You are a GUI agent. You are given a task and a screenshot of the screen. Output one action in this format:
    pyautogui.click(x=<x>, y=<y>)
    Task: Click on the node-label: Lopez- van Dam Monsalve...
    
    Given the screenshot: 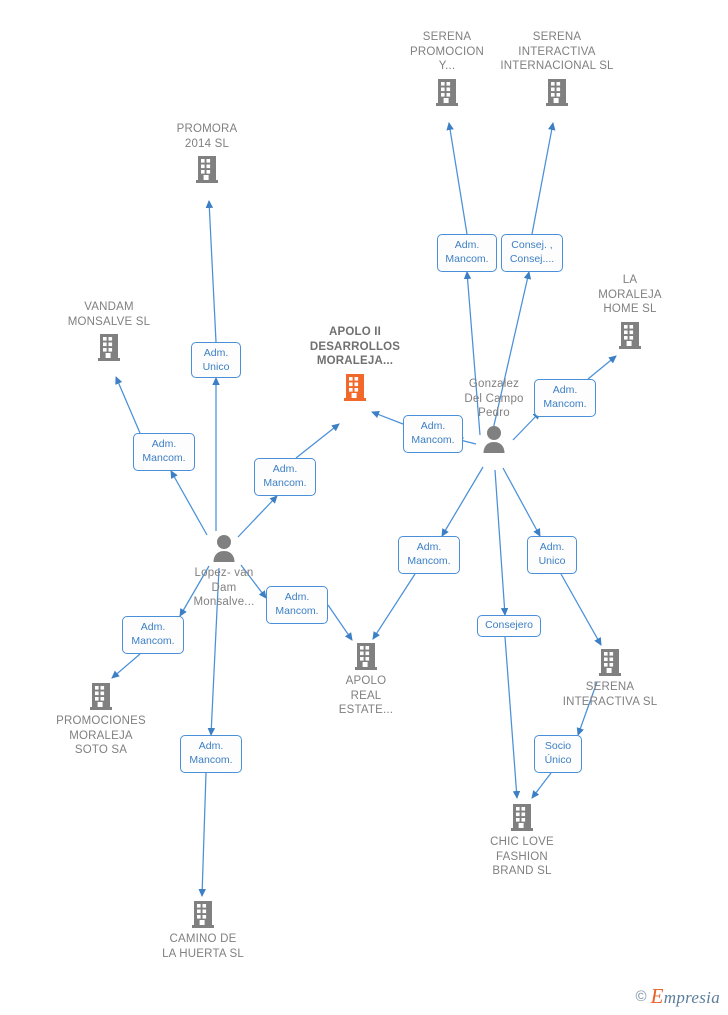 What is the action you would take?
    pyautogui.click(x=224, y=587)
    